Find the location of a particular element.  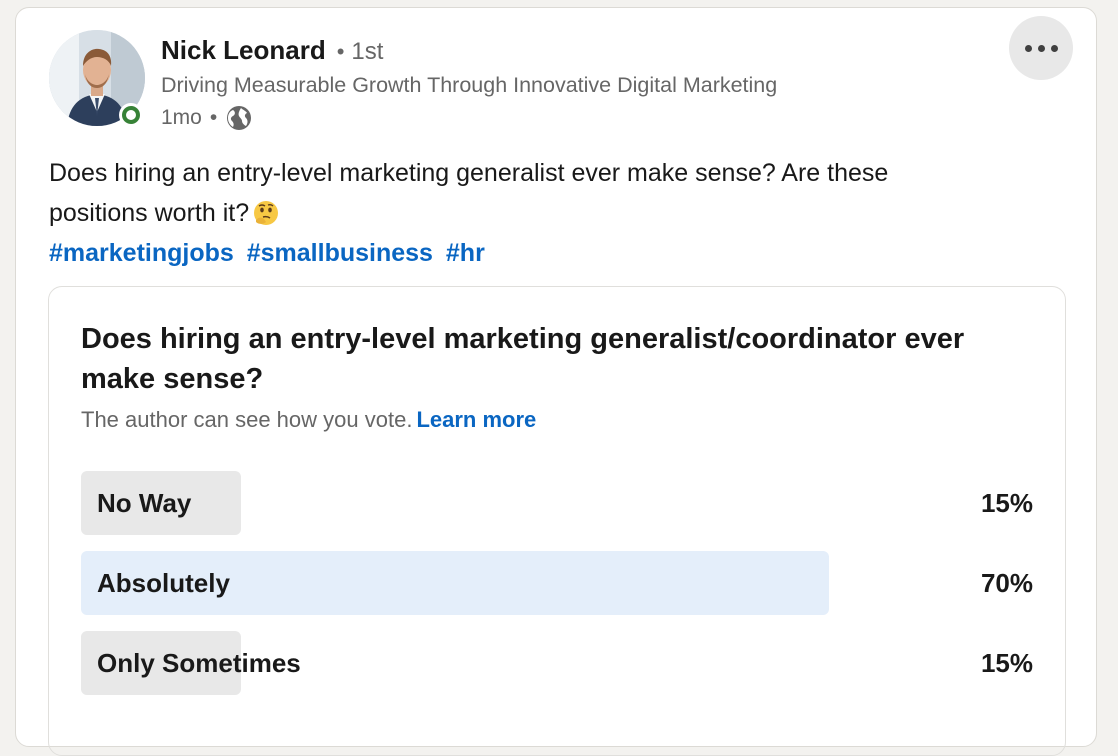

author-name: Nick Leonard is located at coordinates (243, 50).